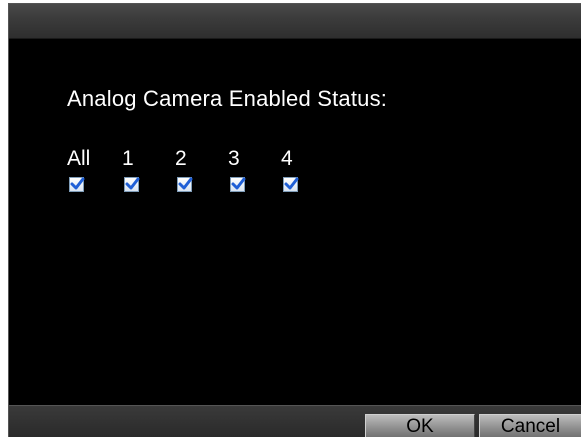 Image resolution: width=581 pixels, height=437 pixels. I want to click on channel-4: 4, so click(296, 169).